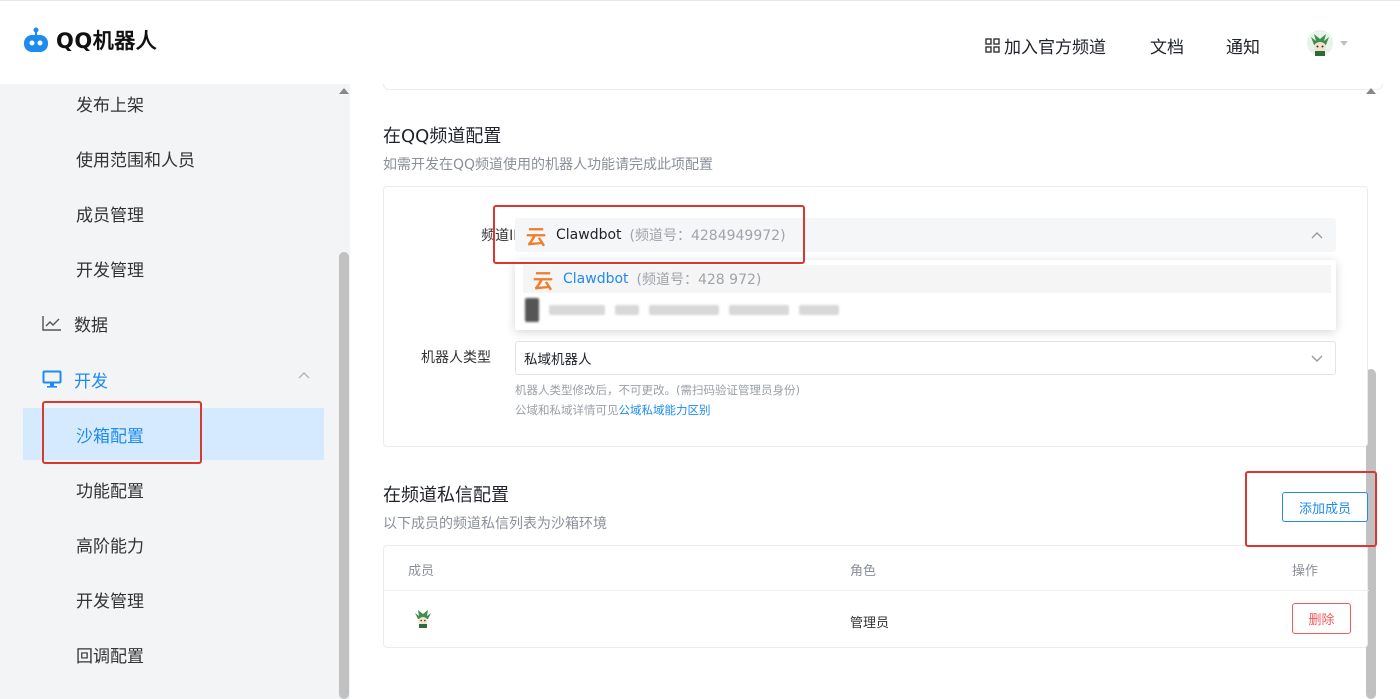 This screenshot has height=699, width=1400. Describe the element at coordinates (863, 571) in the screenshot. I see `column-header-role: 角色` at that location.